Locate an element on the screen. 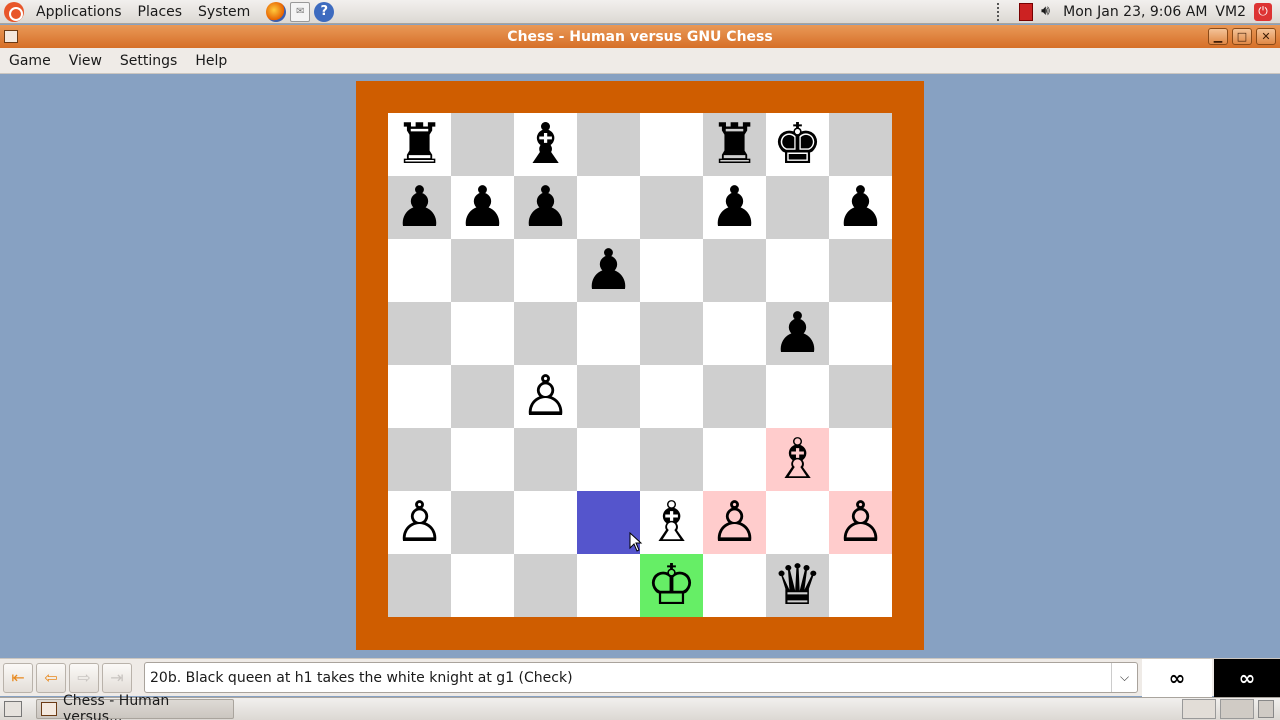  board-square: ♝ is located at coordinates (545, 144).